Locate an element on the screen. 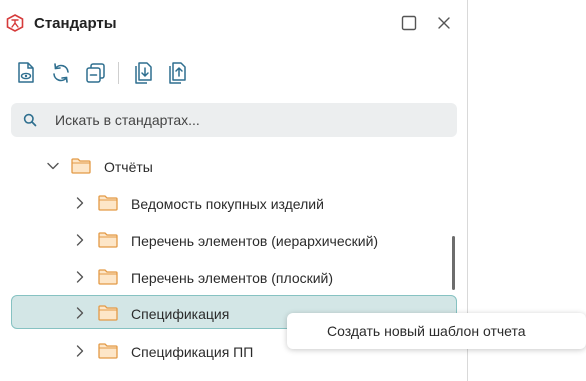  export-icon is located at coordinates (177, 73).